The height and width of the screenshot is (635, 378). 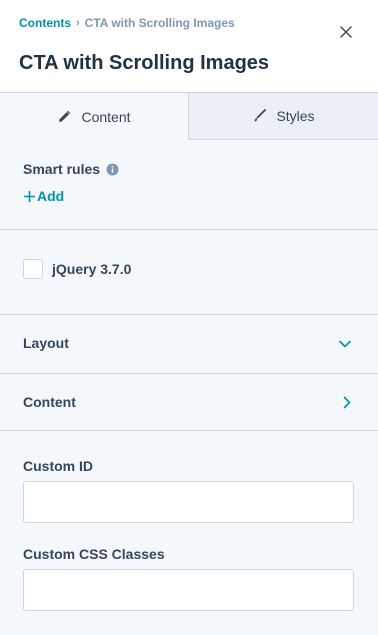 What do you see at coordinates (49, 402) in the screenshot?
I see `section-content-label: Content` at bounding box center [49, 402].